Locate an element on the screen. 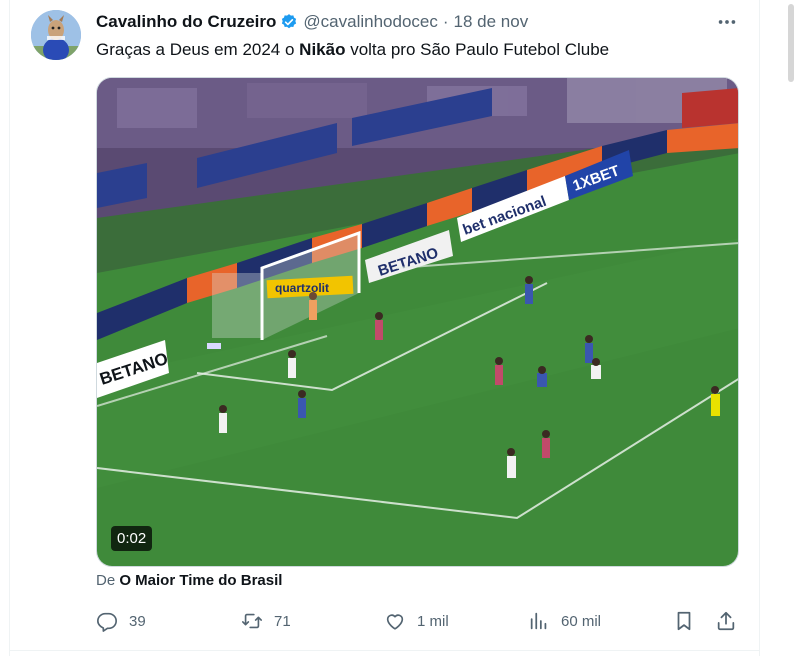 The image size is (799, 656). tweet-divider is located at coordinates (384, 650).